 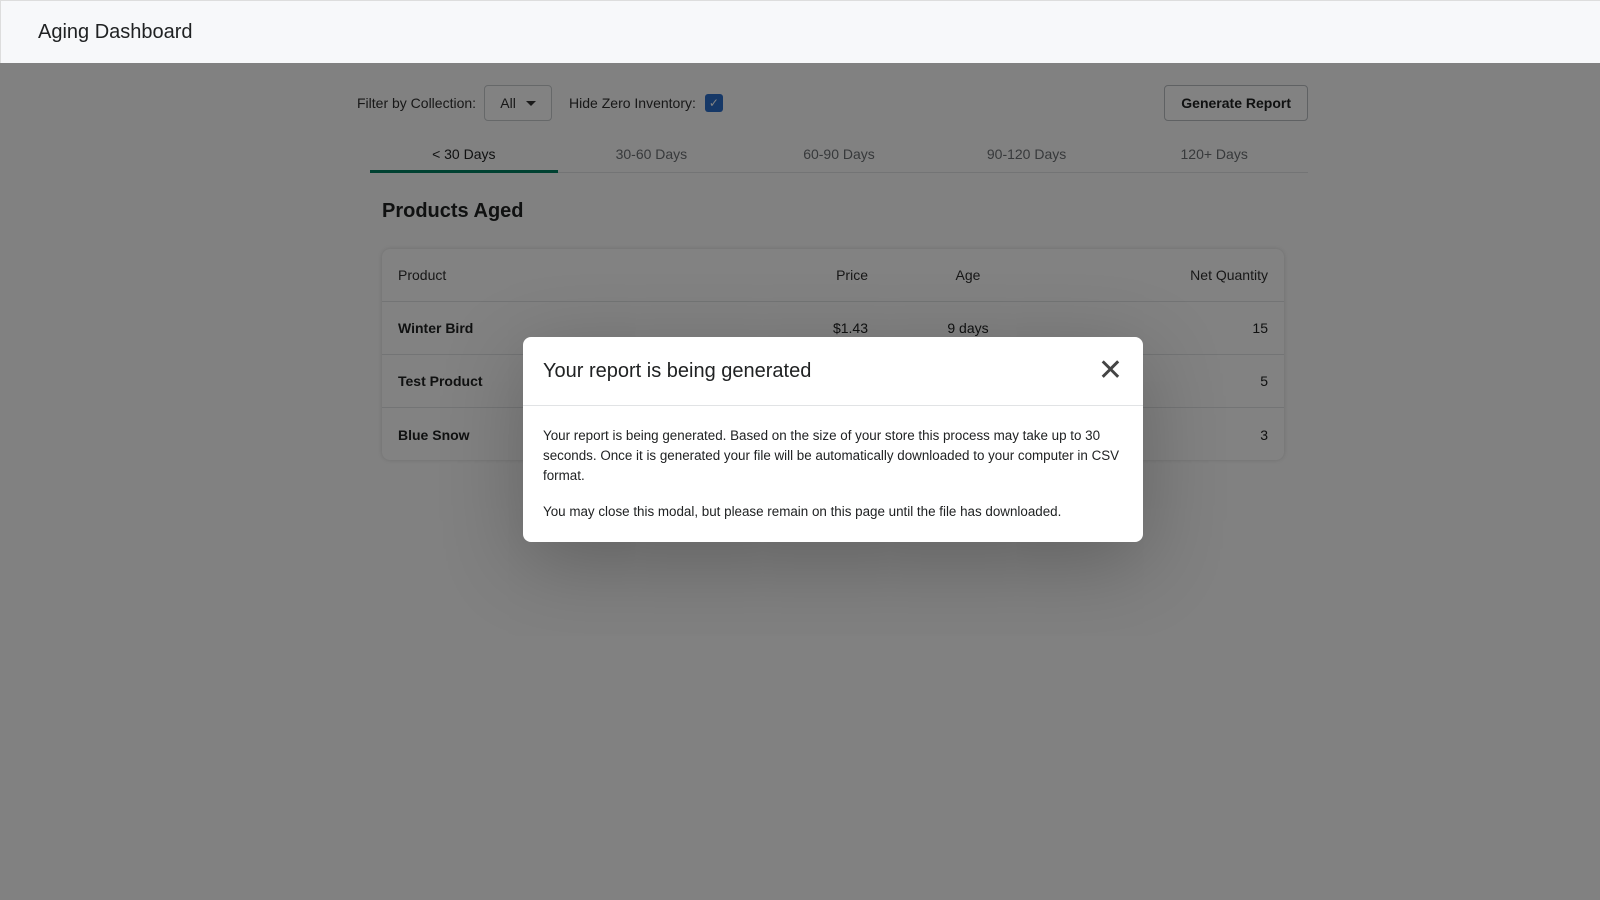 I want to click on modal-header: Your report is being generated ✕, so click(x=833, y=371).